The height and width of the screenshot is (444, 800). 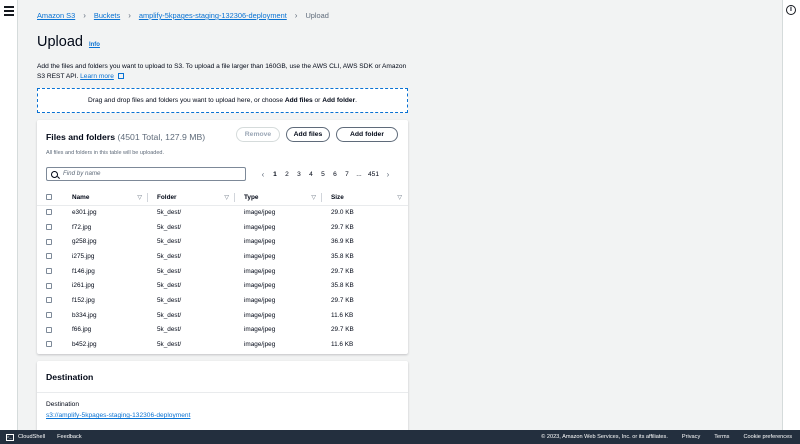 What do you see at coordinates (222, 256) in the screenshot?
I see `table-row: i275.jpg 5k_dest/image/jpeg 35.8 KB` at bounding box center [222, 256].